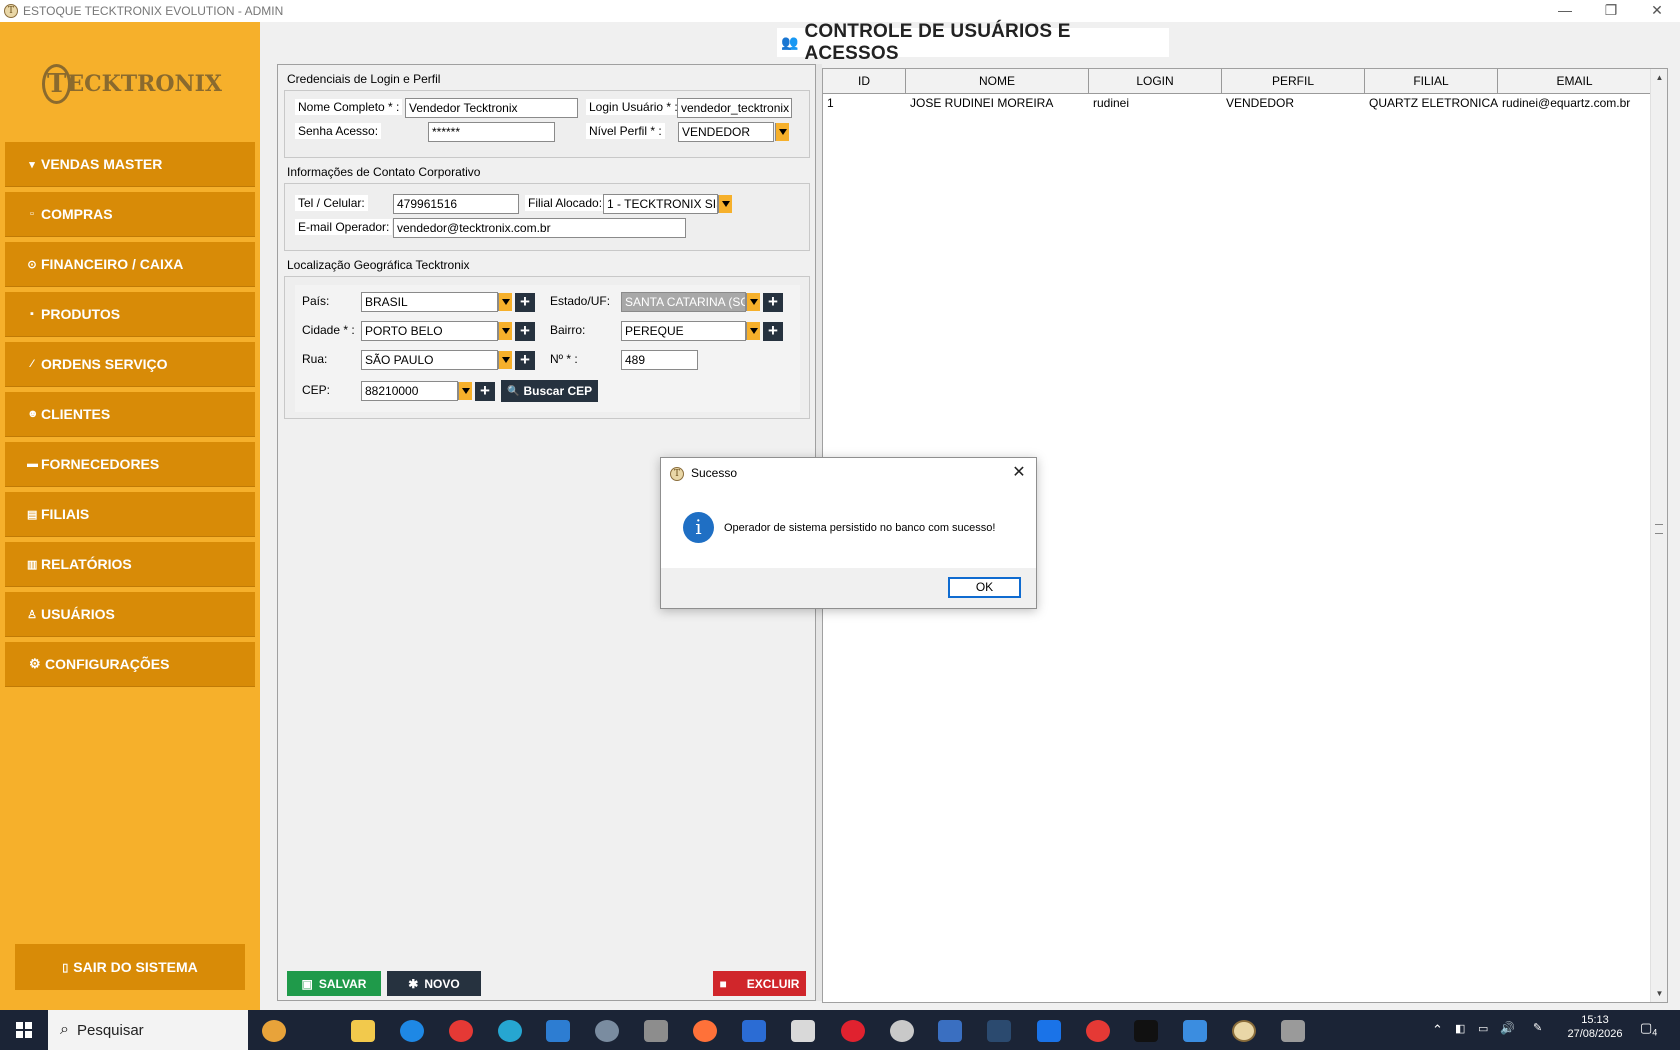  I want to click on save-label: SALVAR, so click(342, 983).